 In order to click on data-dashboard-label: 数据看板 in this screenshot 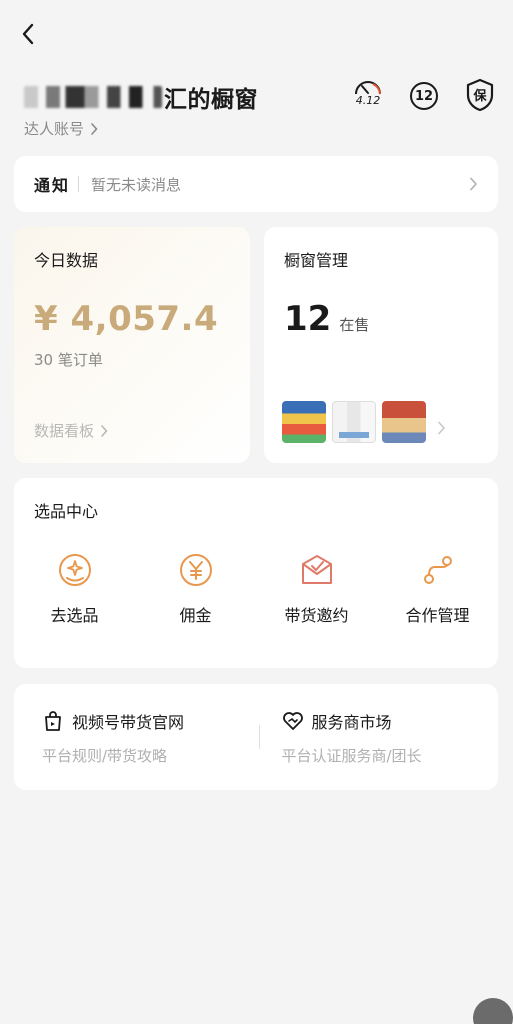, I will do `click(64, 431)`.